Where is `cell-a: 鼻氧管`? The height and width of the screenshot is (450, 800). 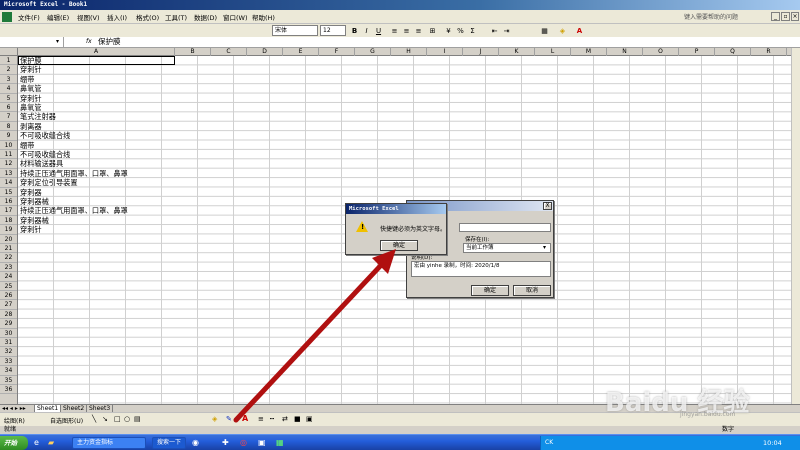 cell-a: 鼻氧管 is located at coordinates (31, 88).